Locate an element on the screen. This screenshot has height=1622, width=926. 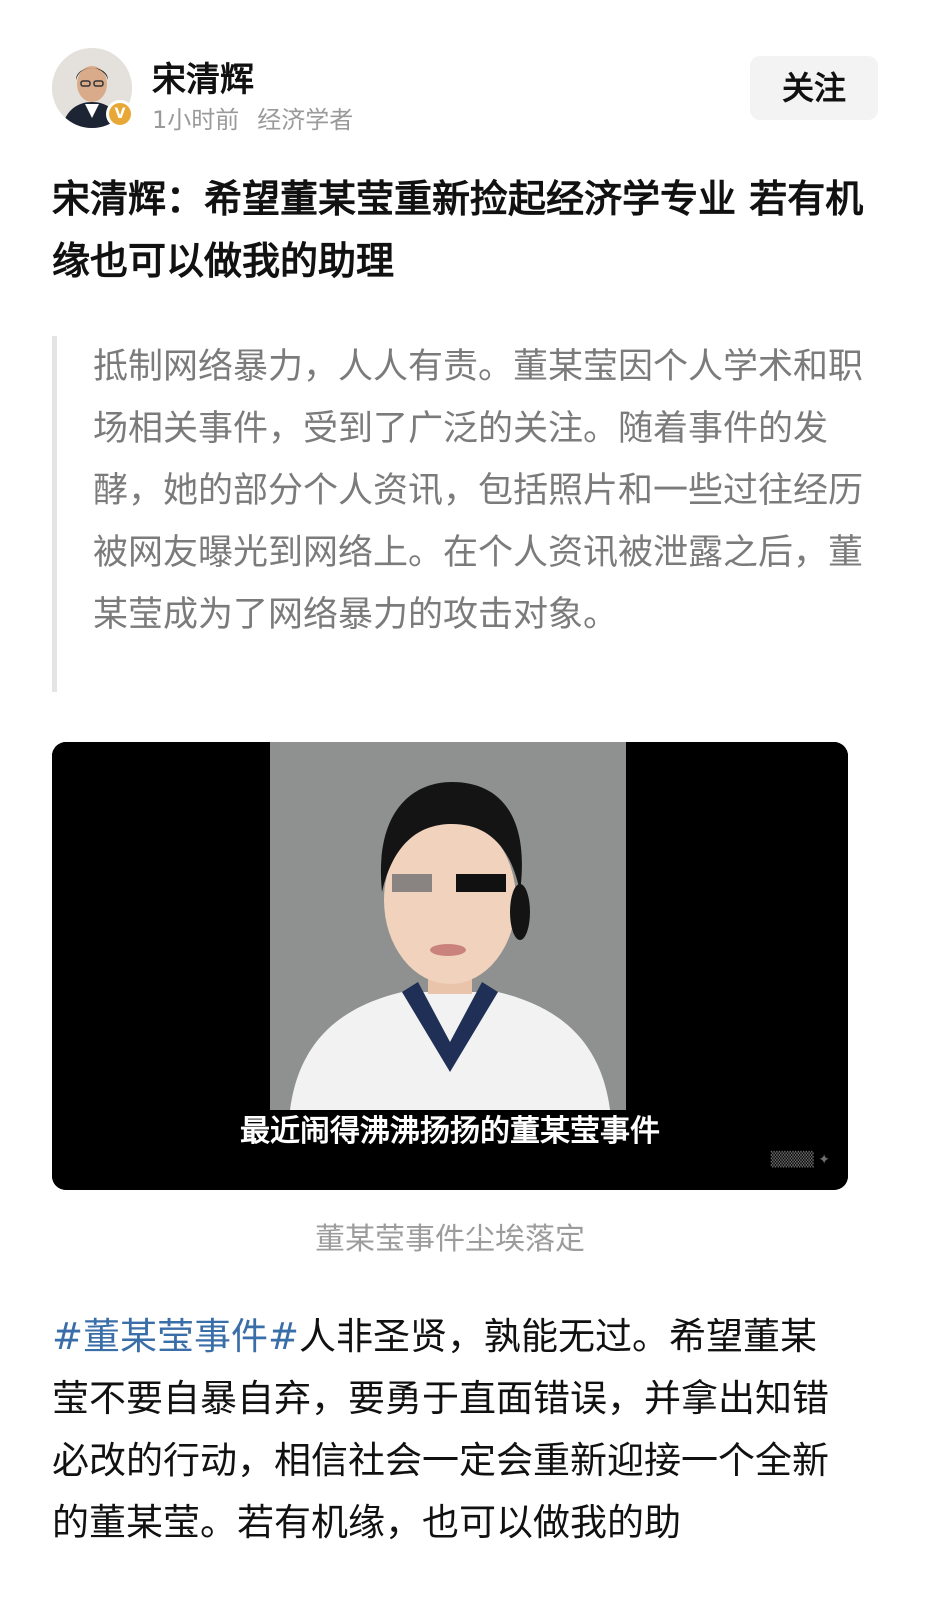
verified-badge-icon: V is located at coordinates (120, 114).